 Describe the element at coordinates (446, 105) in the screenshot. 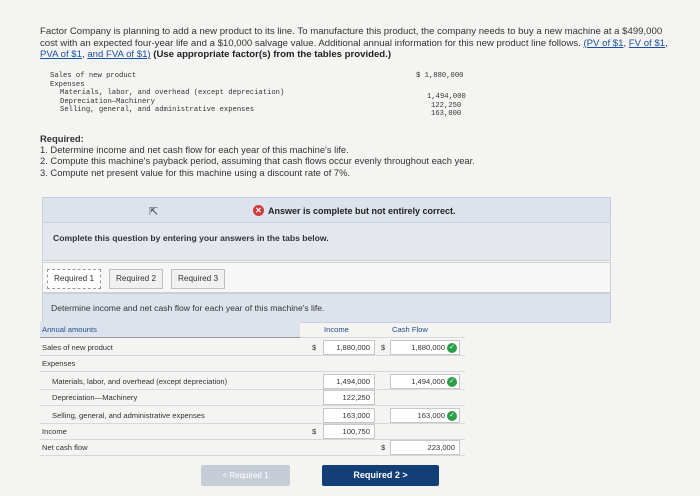

I see `info-item-value: 122,250` at that location.